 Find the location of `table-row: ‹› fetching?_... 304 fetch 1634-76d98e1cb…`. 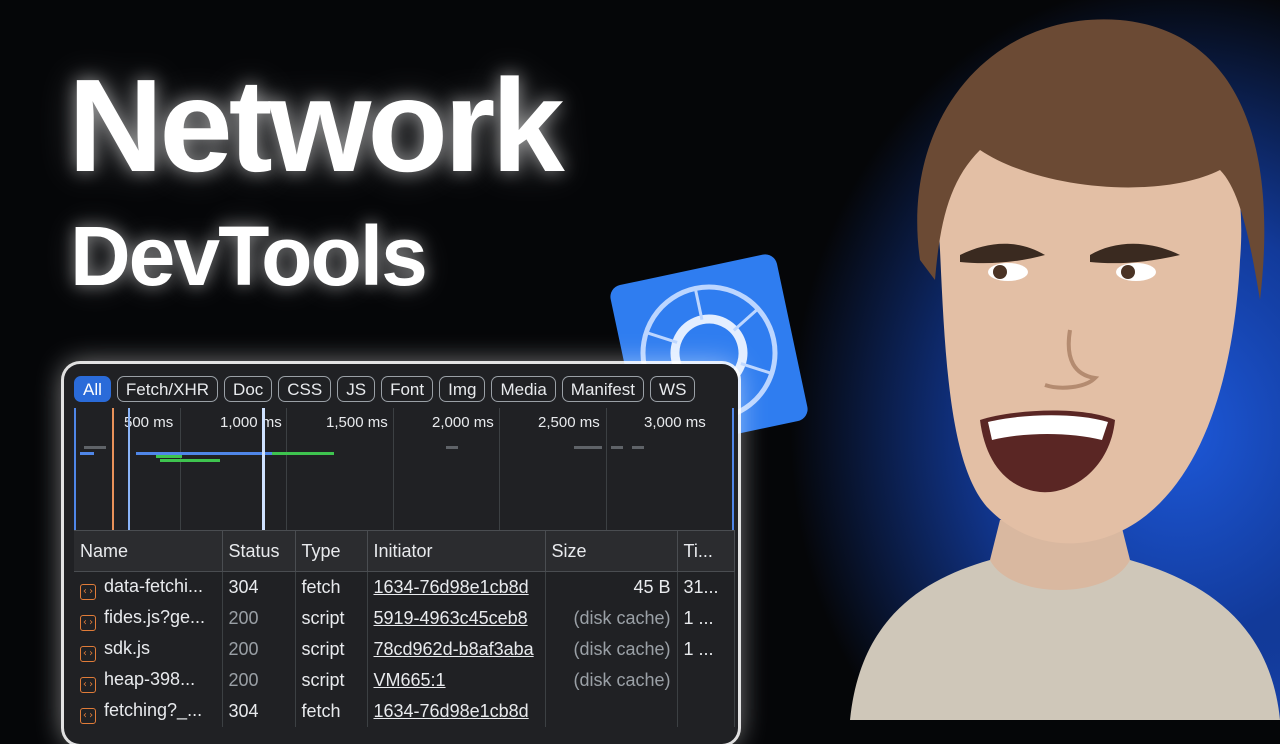

table-row: ‹› fetching?_... 304 fetch 1634-76d98e1cb… is located at coordinates (404, 711).